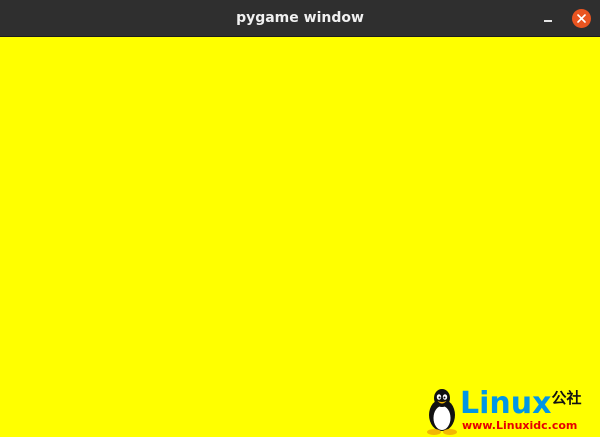  What do you see at coordinates (566, 398) in the screenshot?
I see `brand-suffix: 公社` at bounding box center [566, 398].